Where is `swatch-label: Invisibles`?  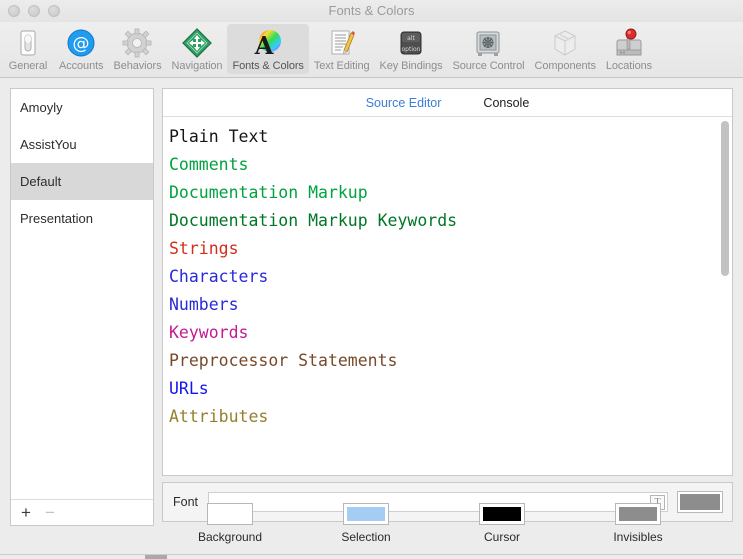 swatch-label: Invisibles is located at coordinates (638, 537).